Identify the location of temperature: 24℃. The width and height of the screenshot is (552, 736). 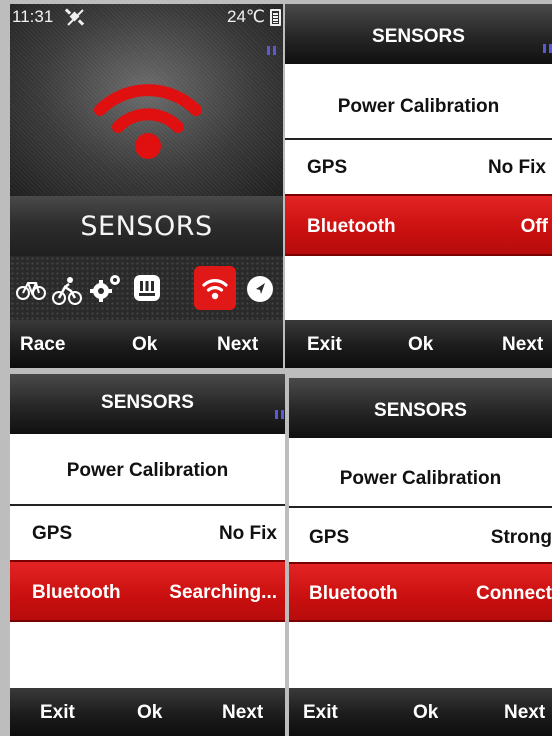
(245, 16).